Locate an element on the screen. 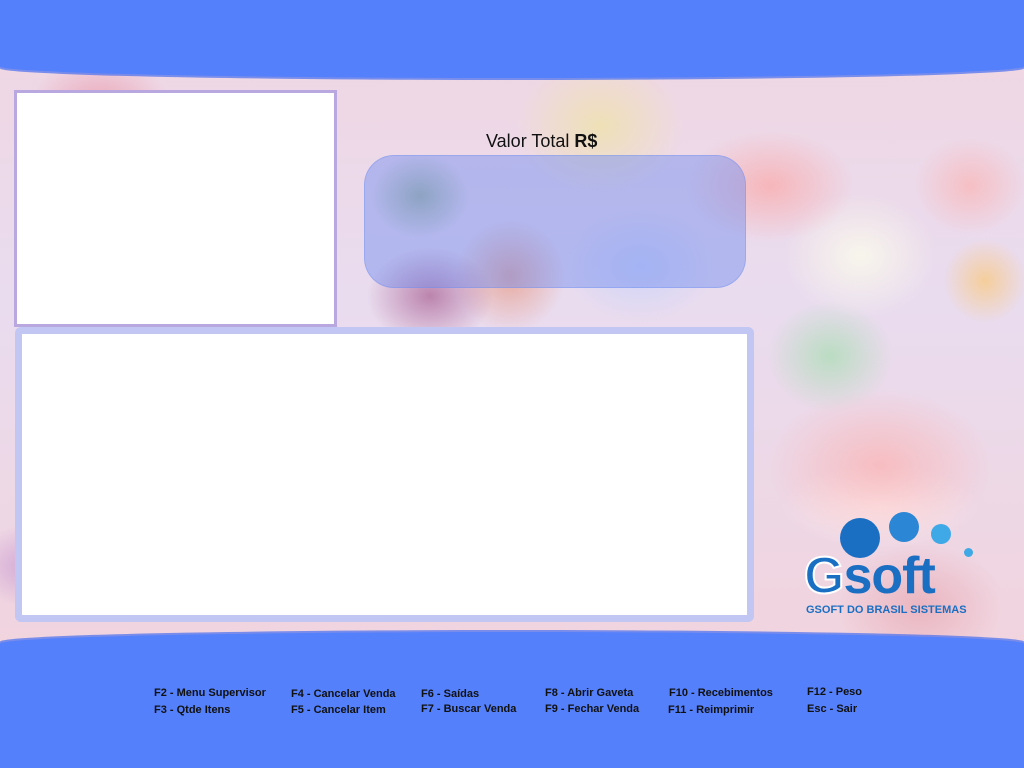  logo-dot-medium-icon is located at coordinates (904, 527).